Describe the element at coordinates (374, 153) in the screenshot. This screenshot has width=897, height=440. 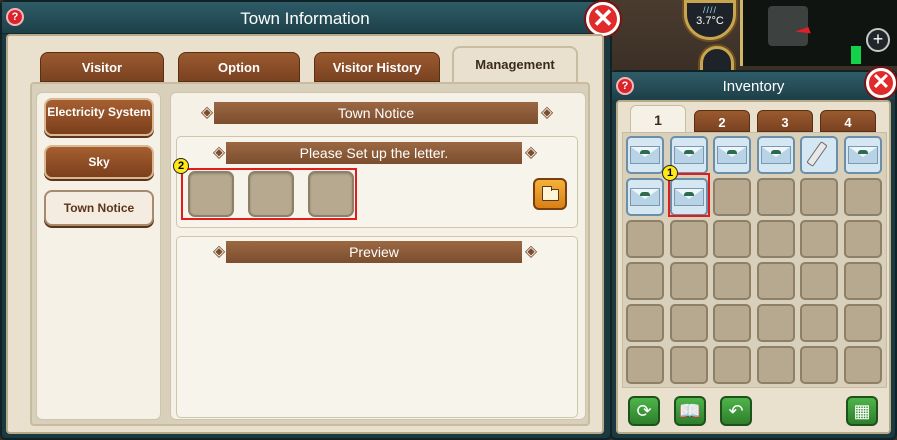
I see `letter-setup-header: Please Set up the letter.` at that location.